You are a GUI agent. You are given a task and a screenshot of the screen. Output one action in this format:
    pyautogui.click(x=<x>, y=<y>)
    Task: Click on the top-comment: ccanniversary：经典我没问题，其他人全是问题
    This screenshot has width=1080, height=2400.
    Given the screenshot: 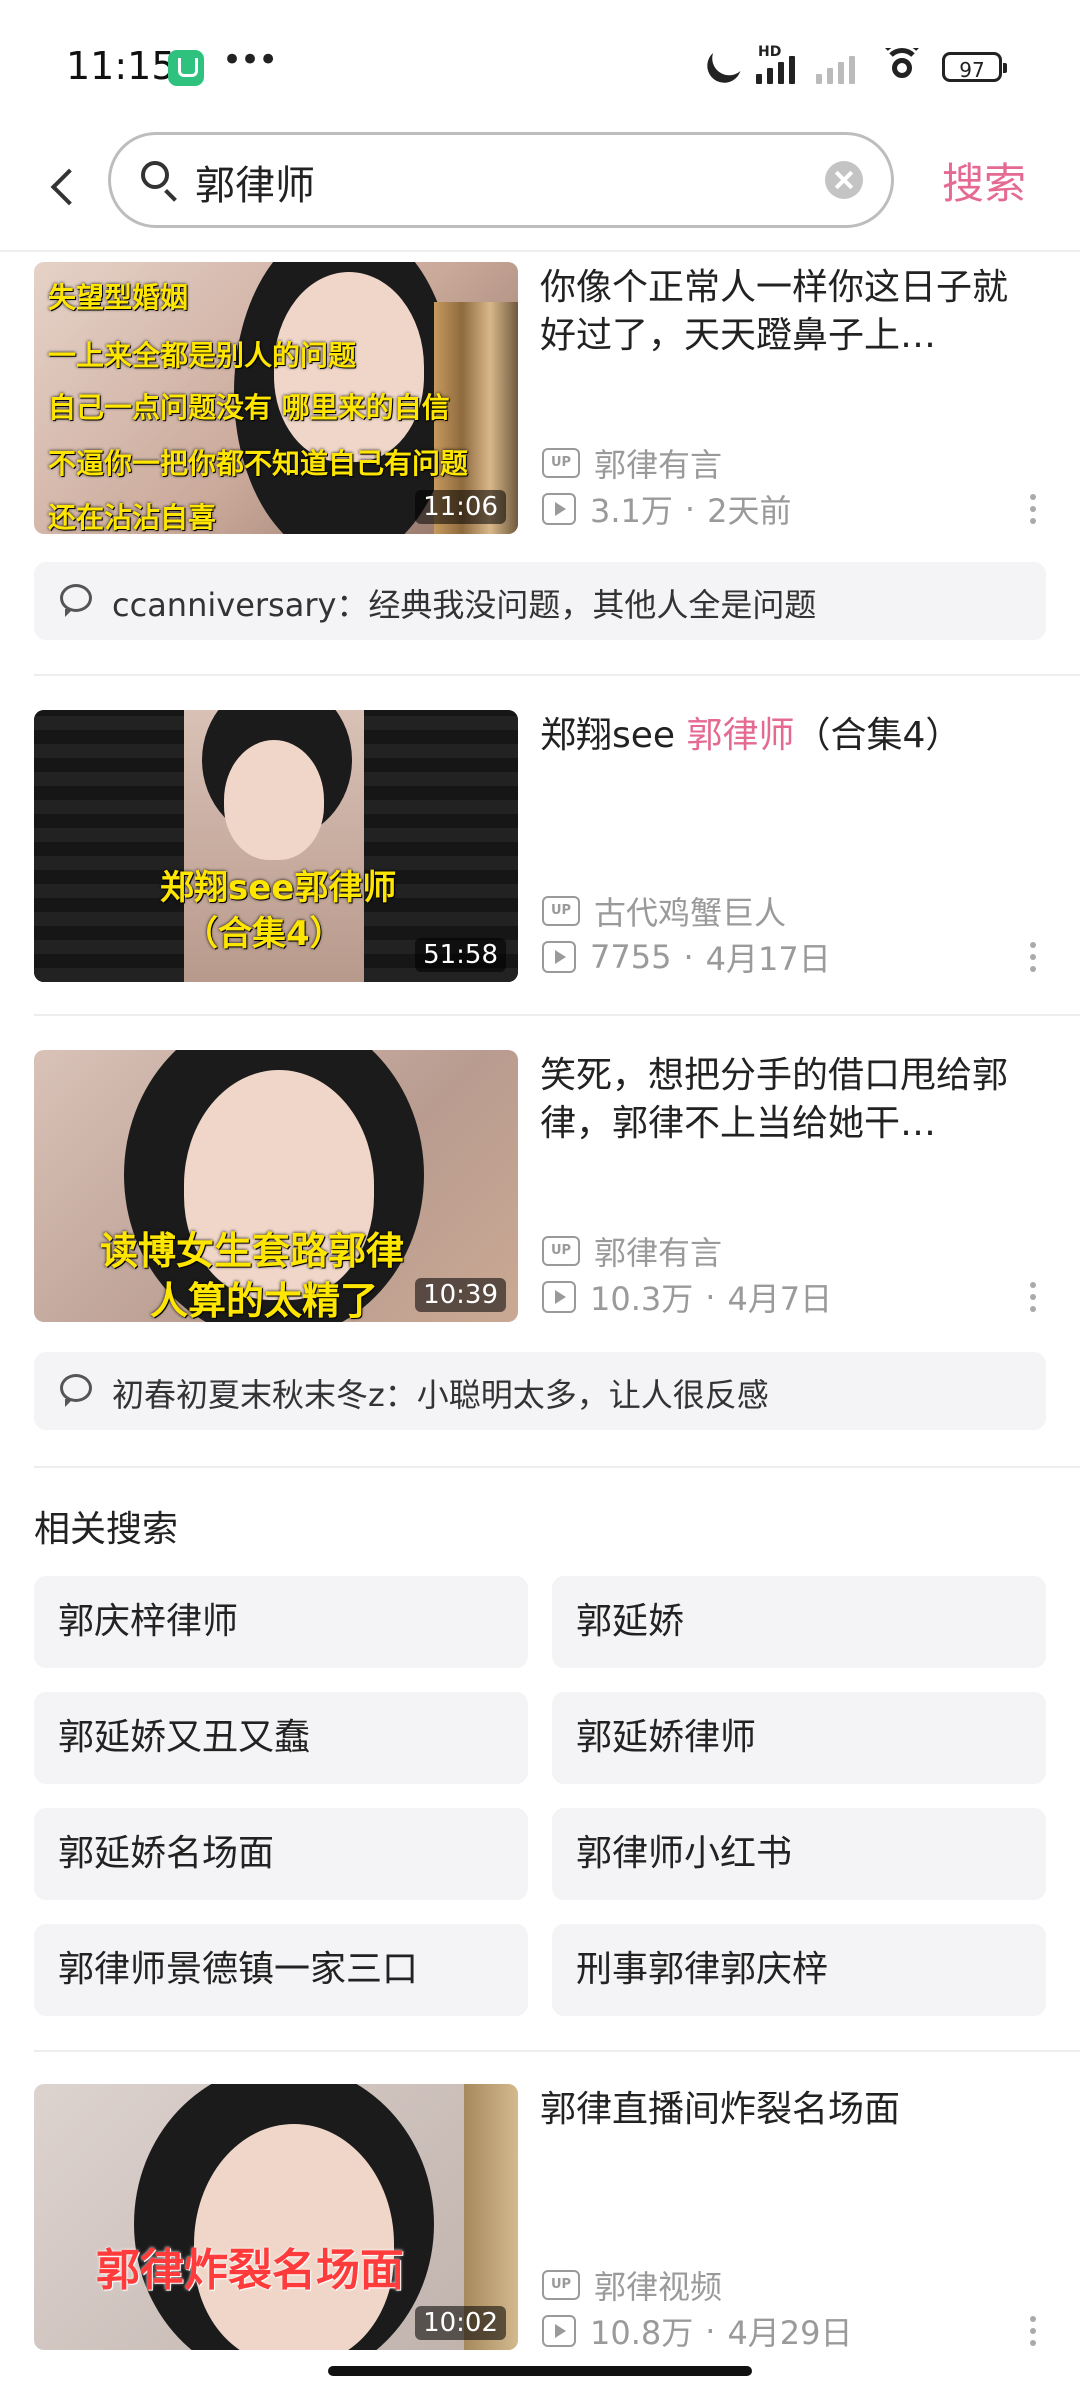 What is the action you would take?
    pyautogui.click(x=540, y=601)
    